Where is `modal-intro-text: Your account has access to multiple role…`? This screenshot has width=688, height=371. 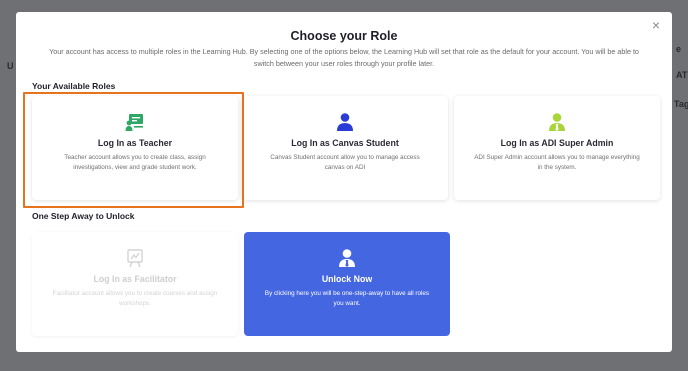
modal-intro-text: Your account has access to multiple role… is located at coordinates (344, 57).